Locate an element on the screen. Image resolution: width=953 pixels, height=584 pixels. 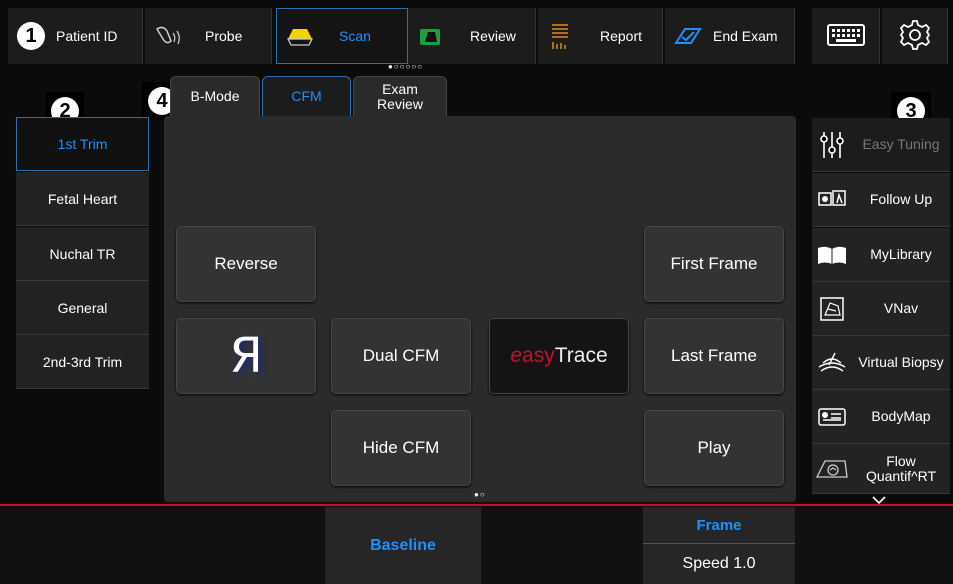
last-frame-button: Last Frame is located at coordinates (714, 356).